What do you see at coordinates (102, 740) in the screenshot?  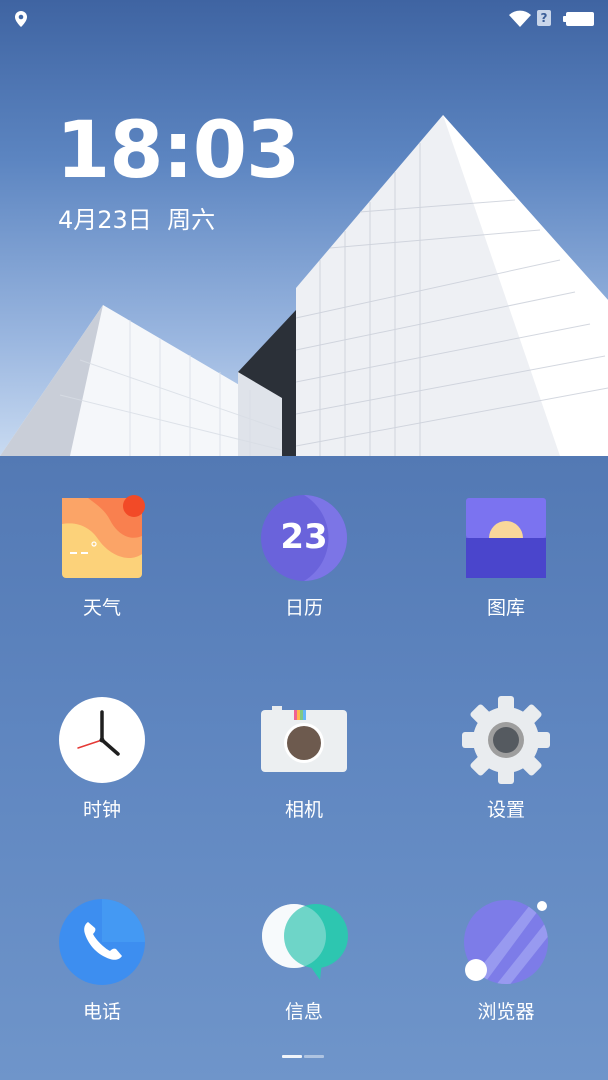 I see `clock-icon` at bounding box center [102, 740].